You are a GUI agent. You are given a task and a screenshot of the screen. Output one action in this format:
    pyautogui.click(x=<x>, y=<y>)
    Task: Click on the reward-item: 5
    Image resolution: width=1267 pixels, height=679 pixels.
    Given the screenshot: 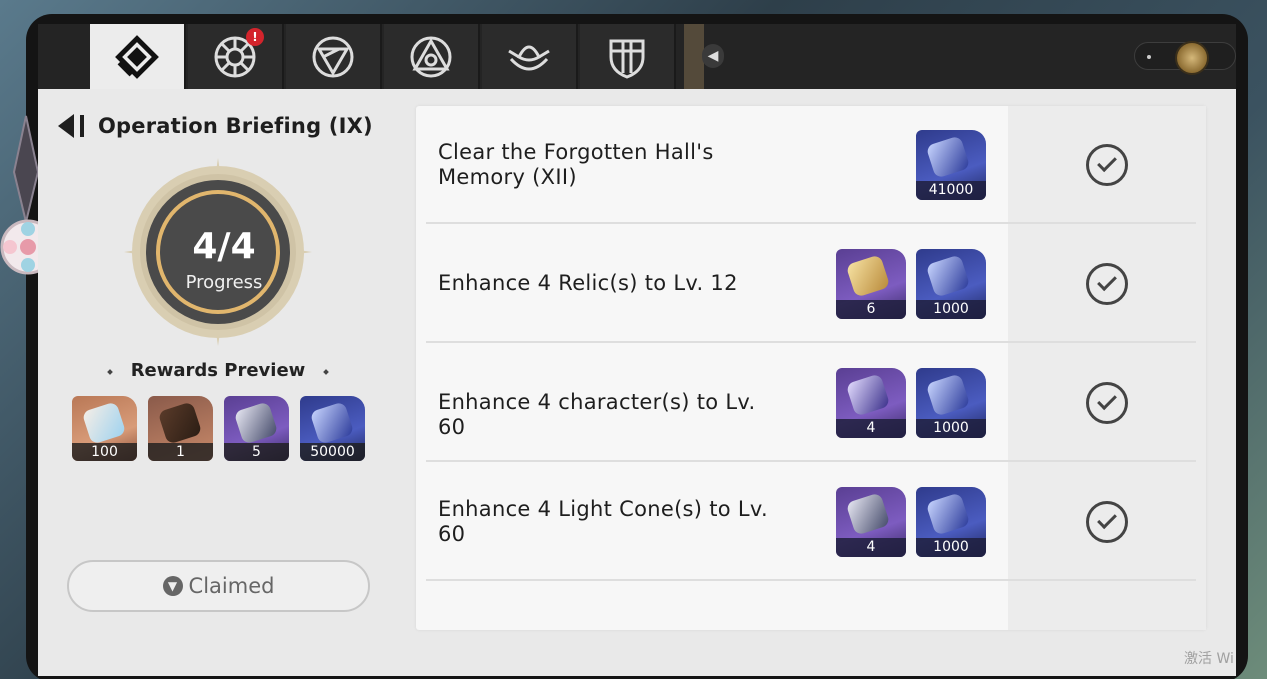 What is the action you would take?
    pyautogui.click(x=256, y=428)
    